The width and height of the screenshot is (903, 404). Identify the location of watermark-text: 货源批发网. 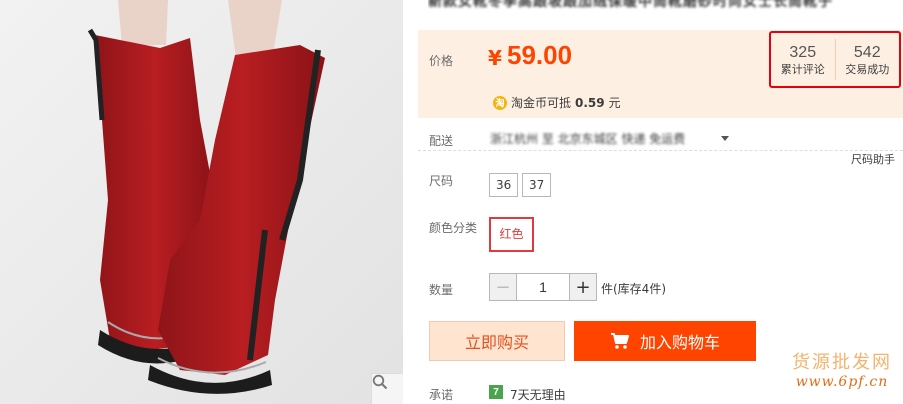
(842, 362).